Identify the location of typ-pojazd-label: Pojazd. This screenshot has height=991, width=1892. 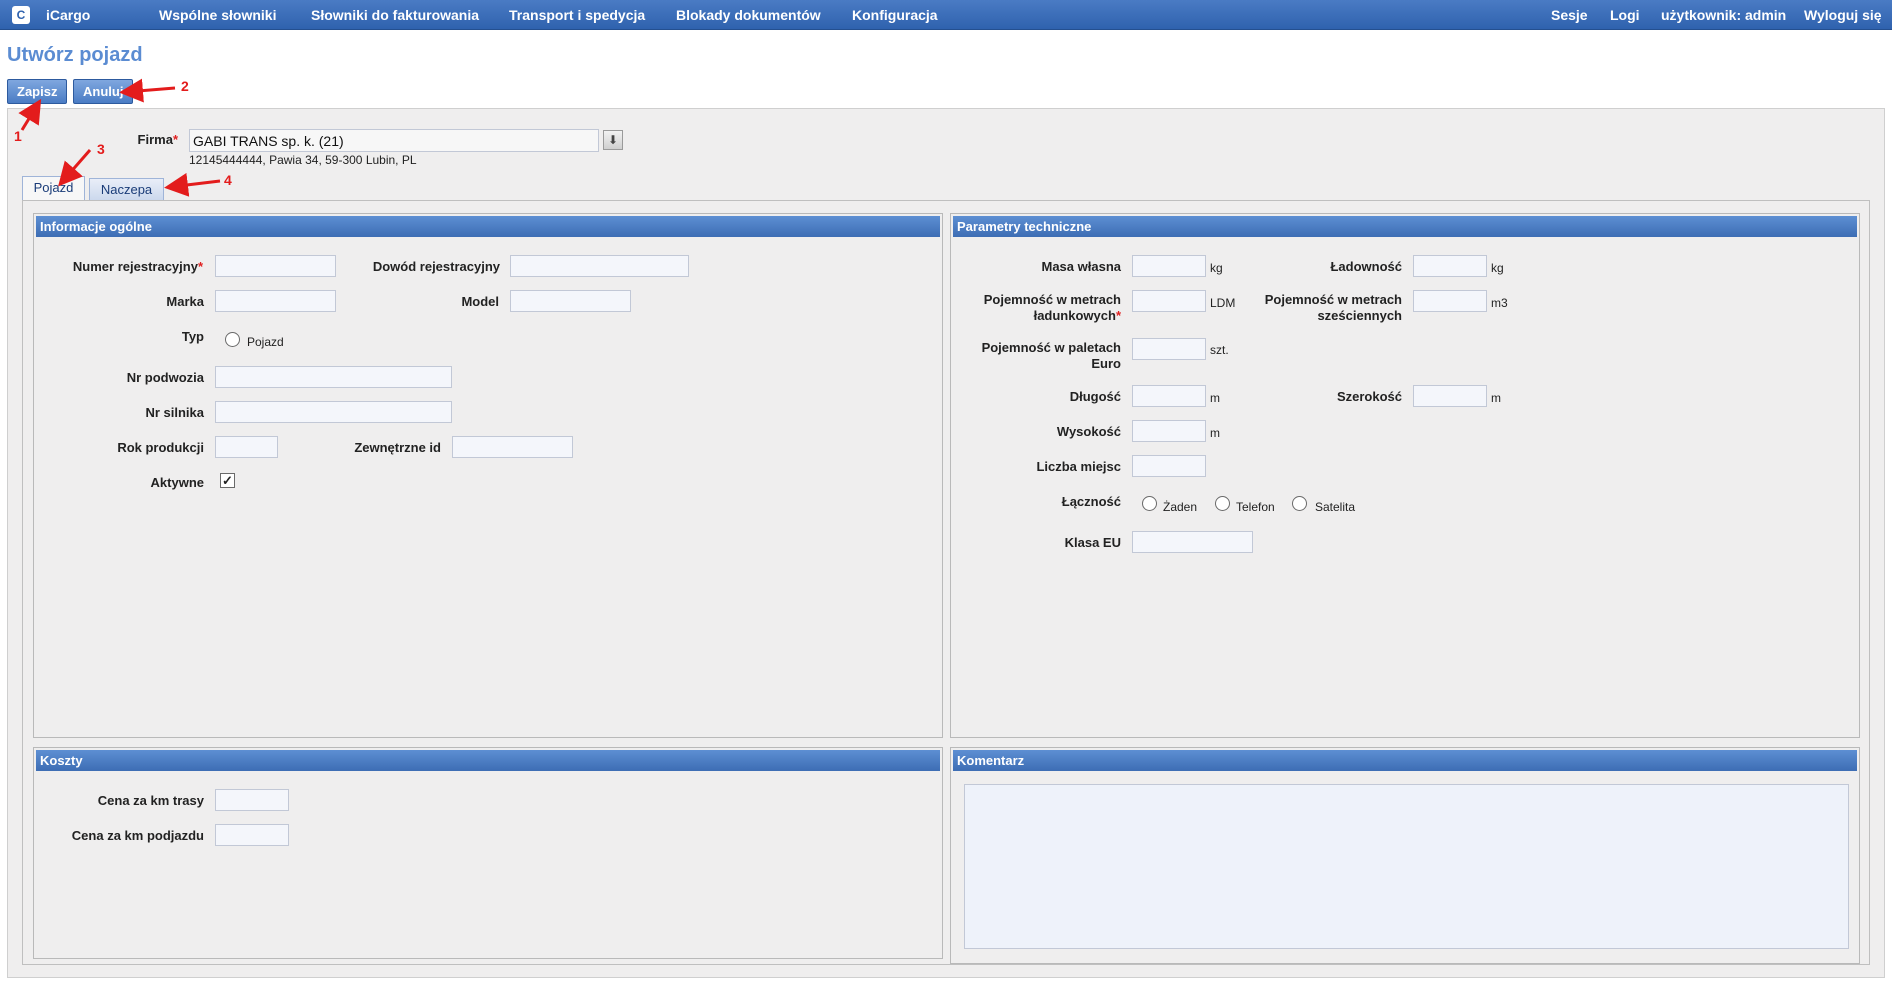
(265, 342).